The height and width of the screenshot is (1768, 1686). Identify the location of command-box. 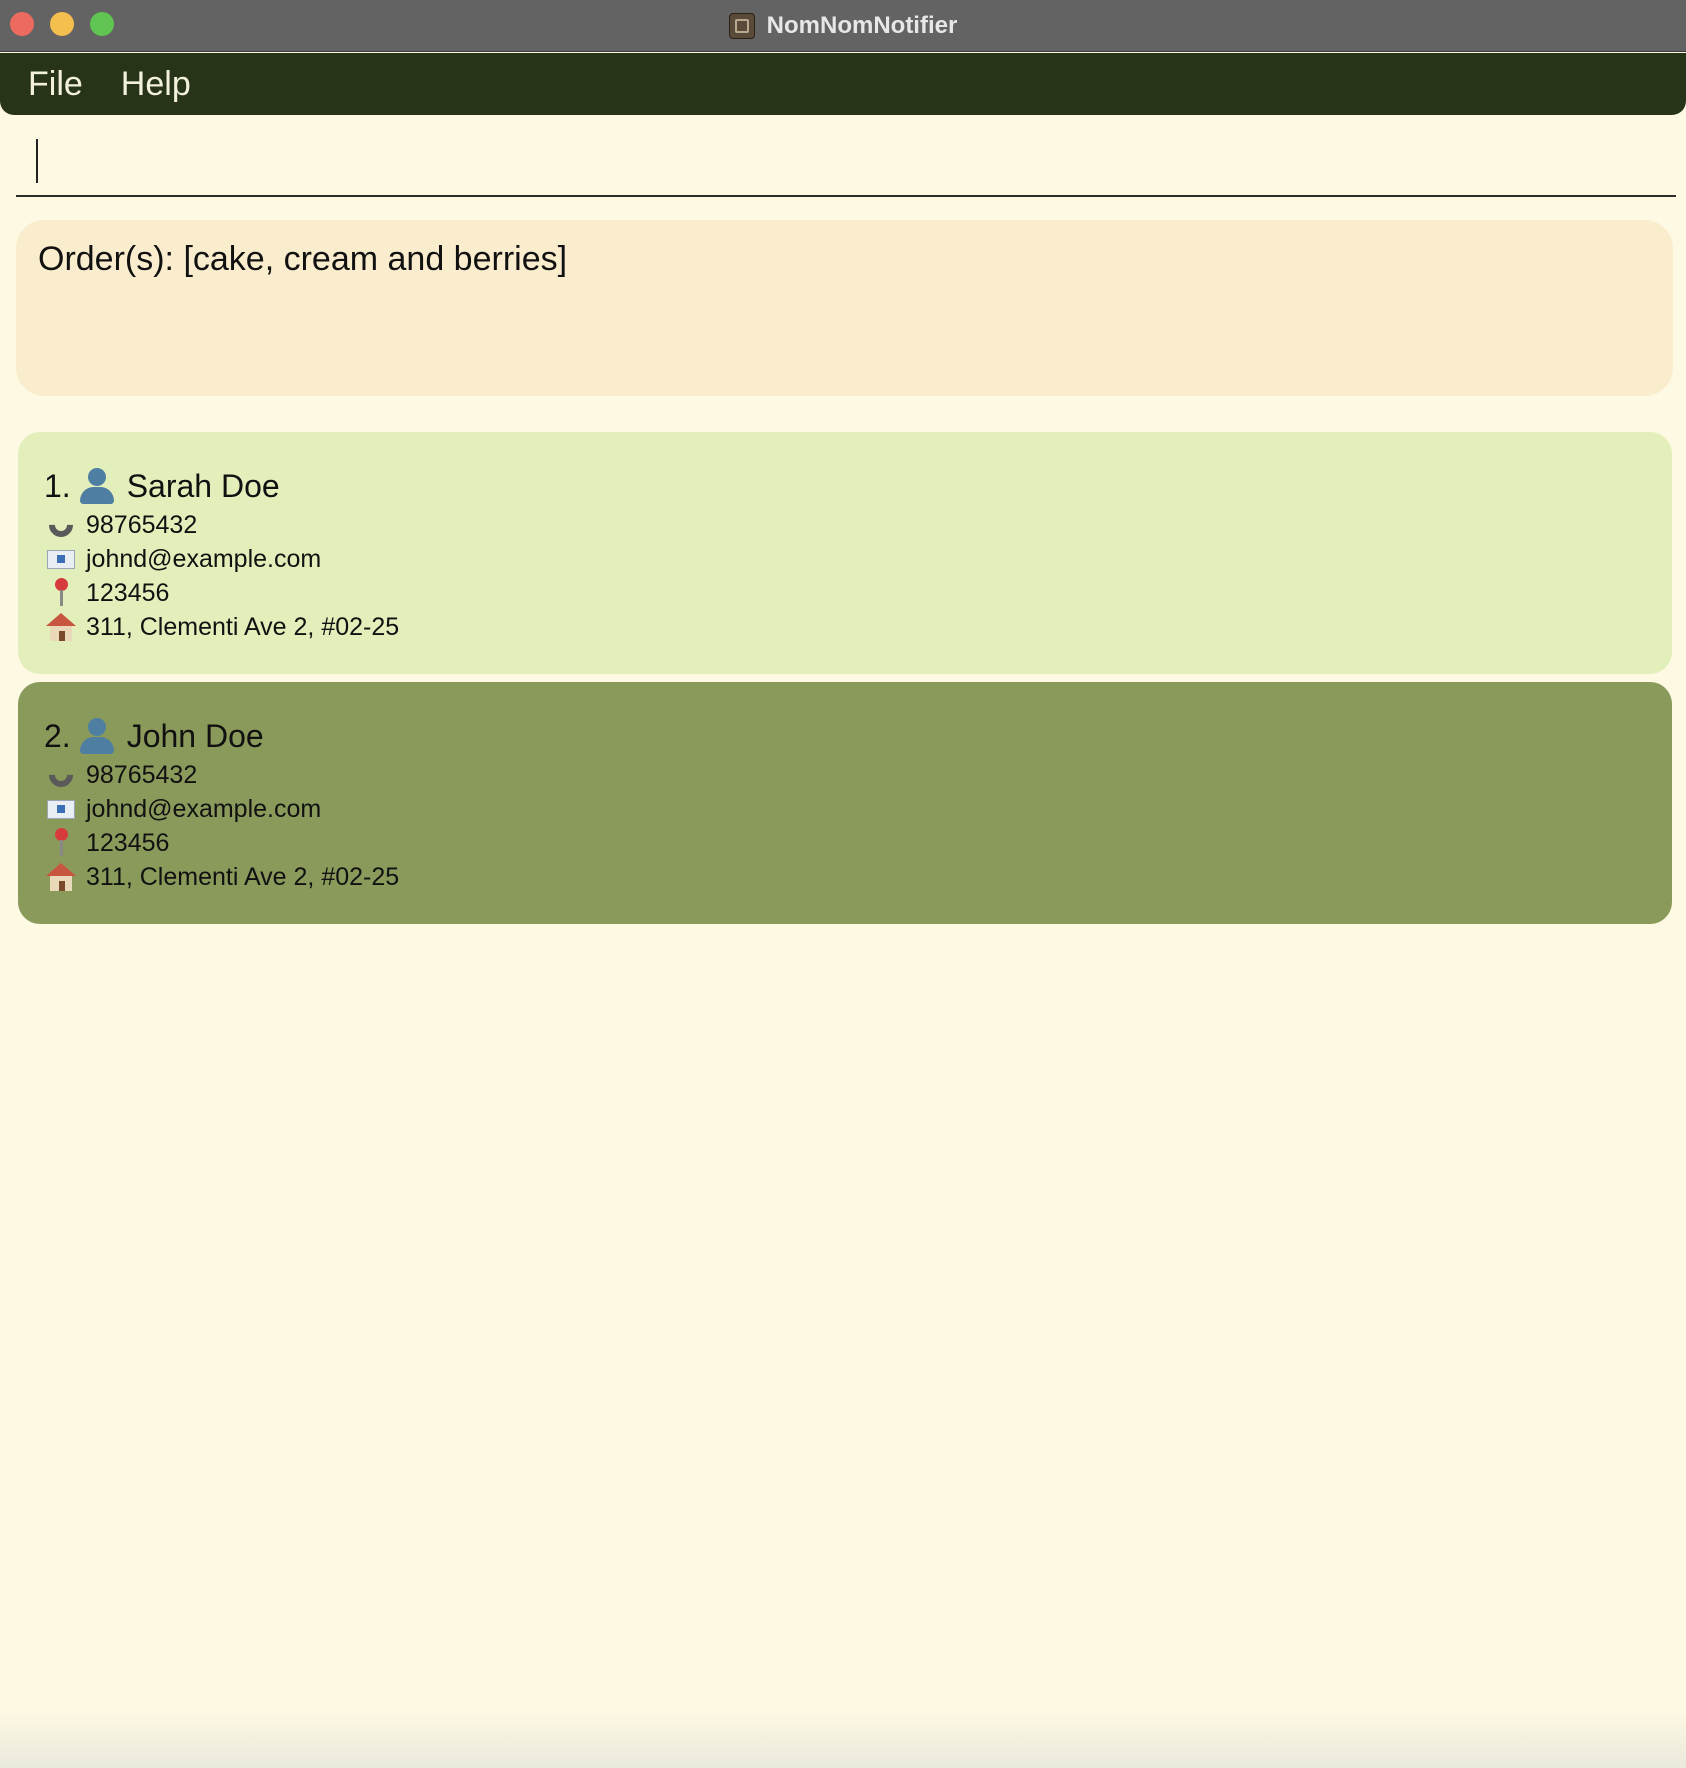
(846, 161).